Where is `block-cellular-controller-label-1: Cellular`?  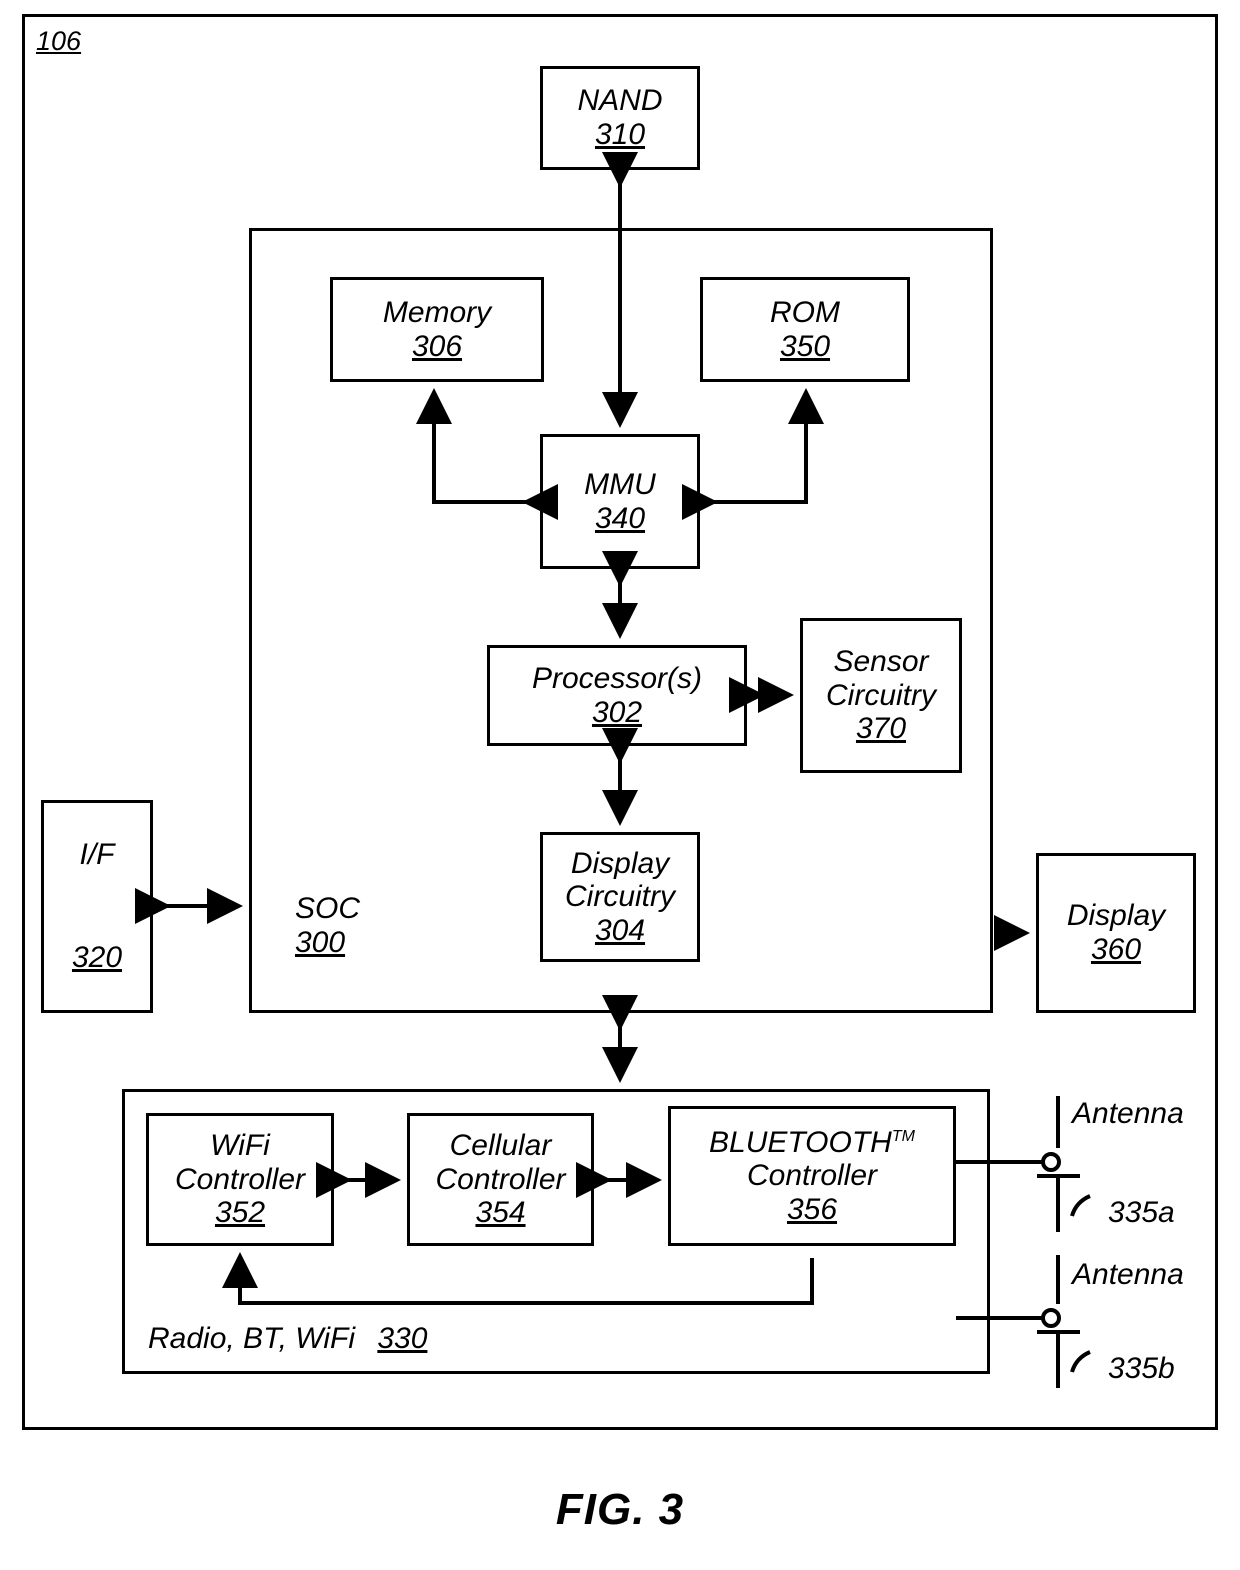 block-cellular-controller-label-1: Cellular is located at coordinates (500, 1146).